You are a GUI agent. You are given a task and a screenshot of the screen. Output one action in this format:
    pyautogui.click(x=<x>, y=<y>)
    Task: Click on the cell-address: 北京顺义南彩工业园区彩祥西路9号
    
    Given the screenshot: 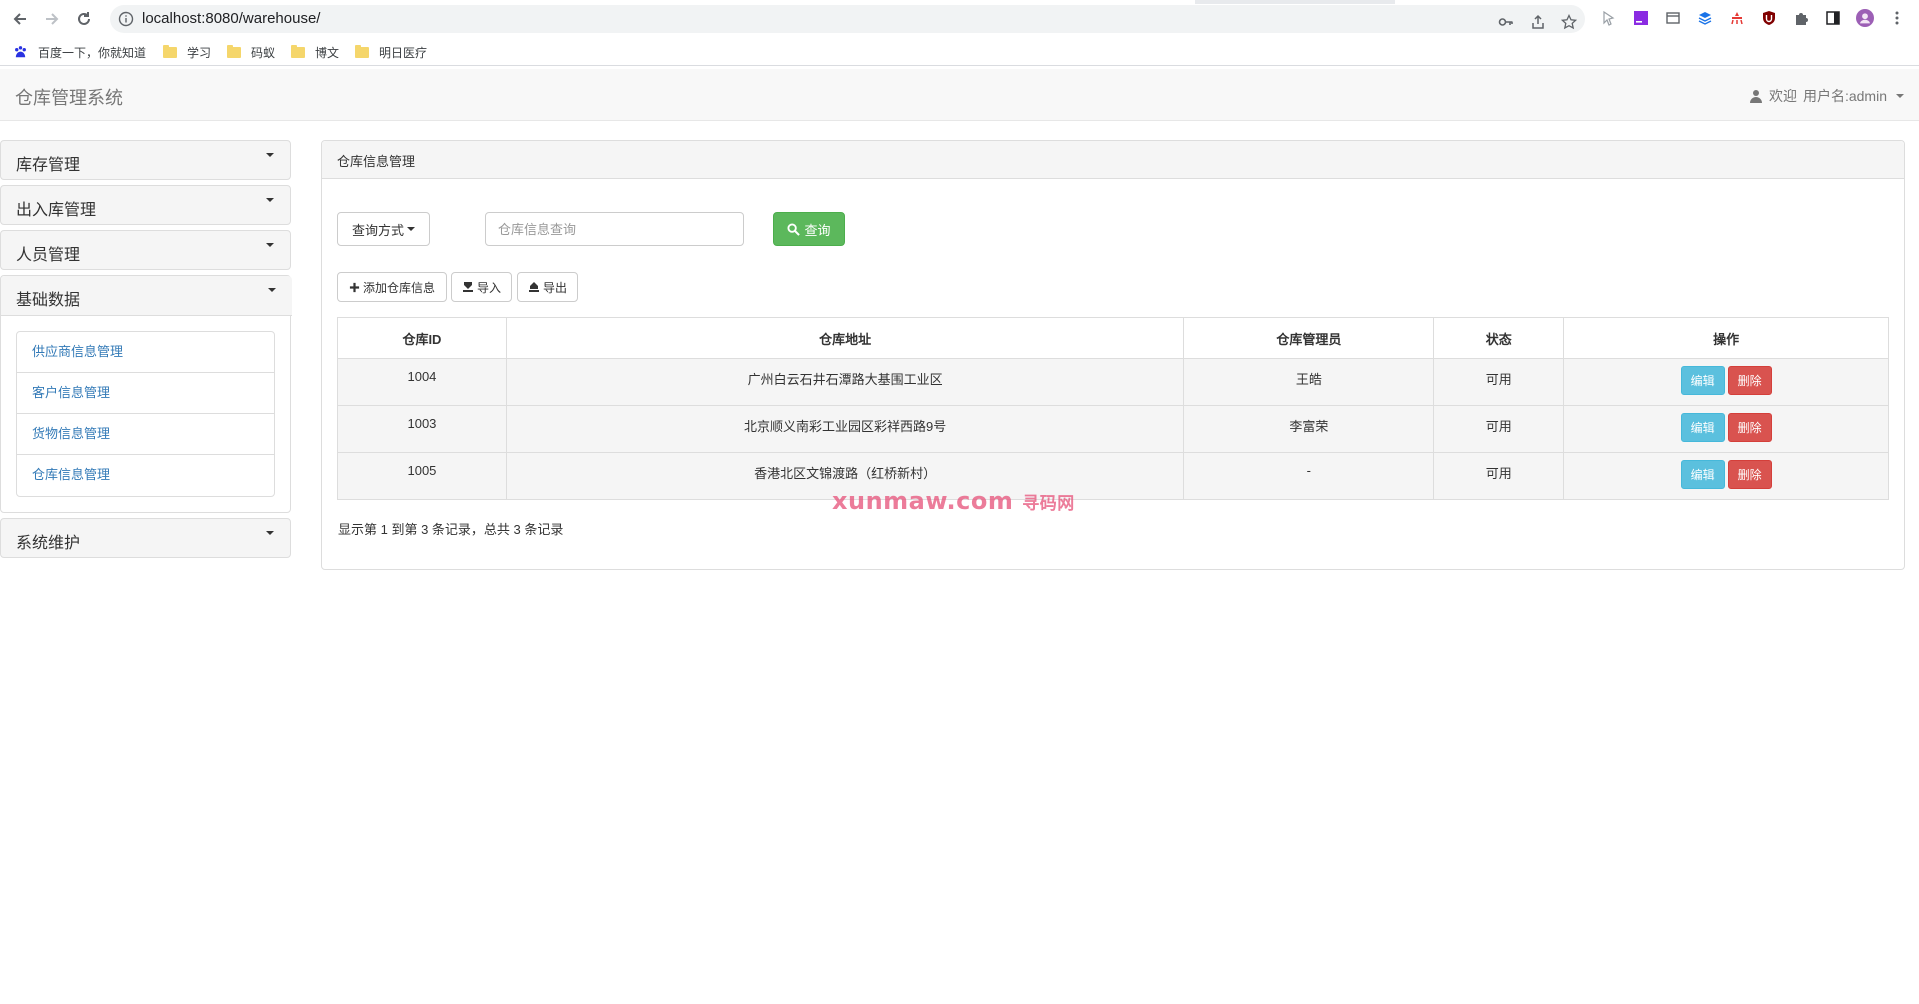 What is the action you would take?
    pyautogui.click(x=845, y=429)
    